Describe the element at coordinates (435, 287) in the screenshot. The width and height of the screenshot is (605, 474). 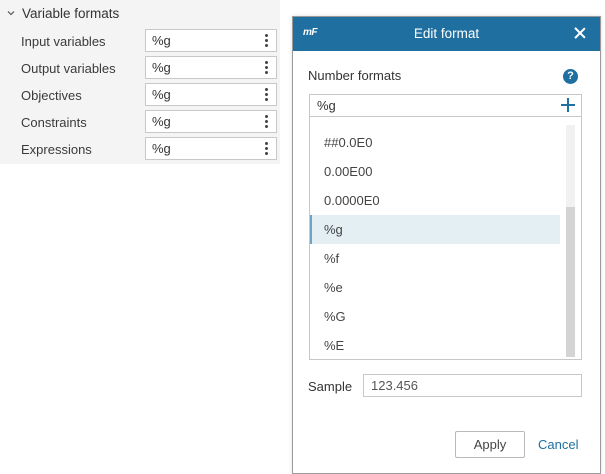
I see `list-item: %e` at that location.